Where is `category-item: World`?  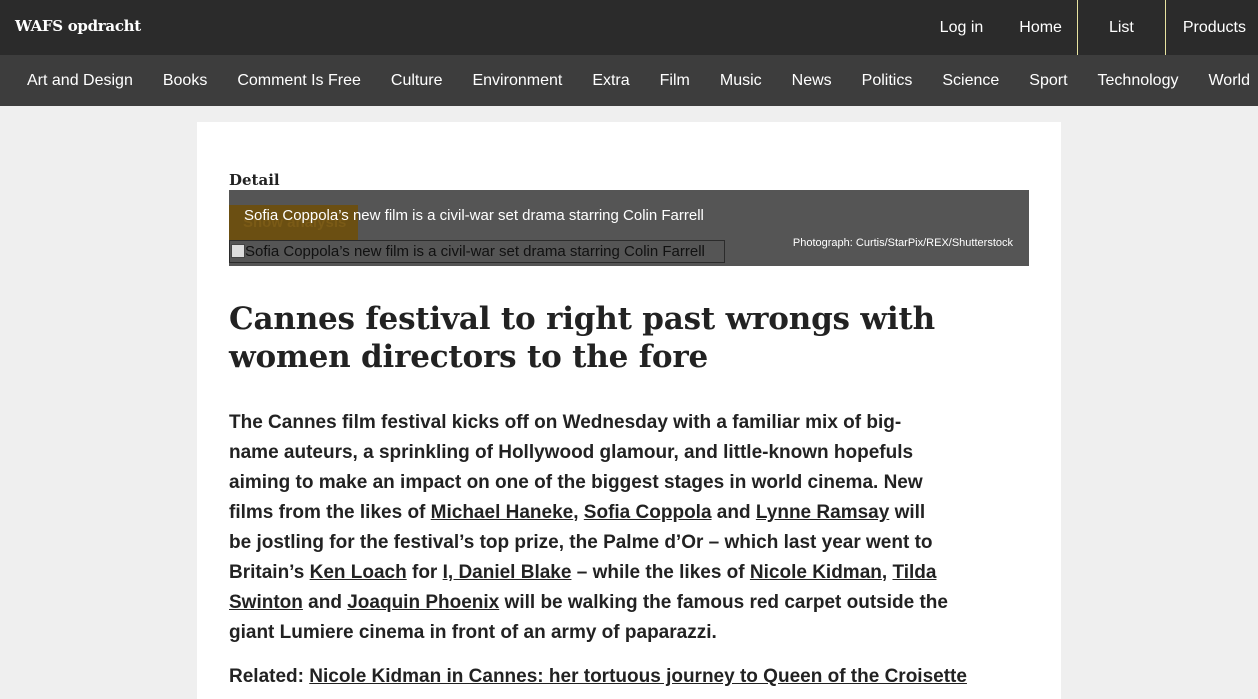
category-item: World is located at coordinates (1225, 80).